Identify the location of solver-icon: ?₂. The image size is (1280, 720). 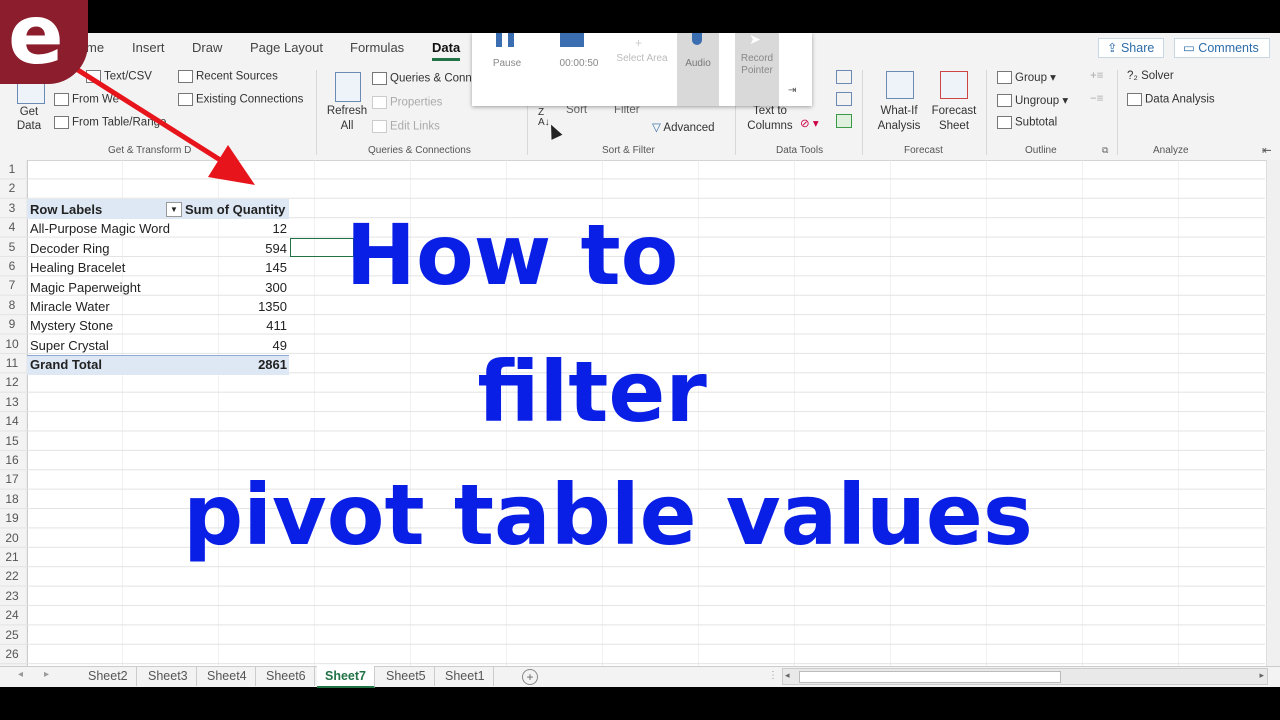
(1134, 76).